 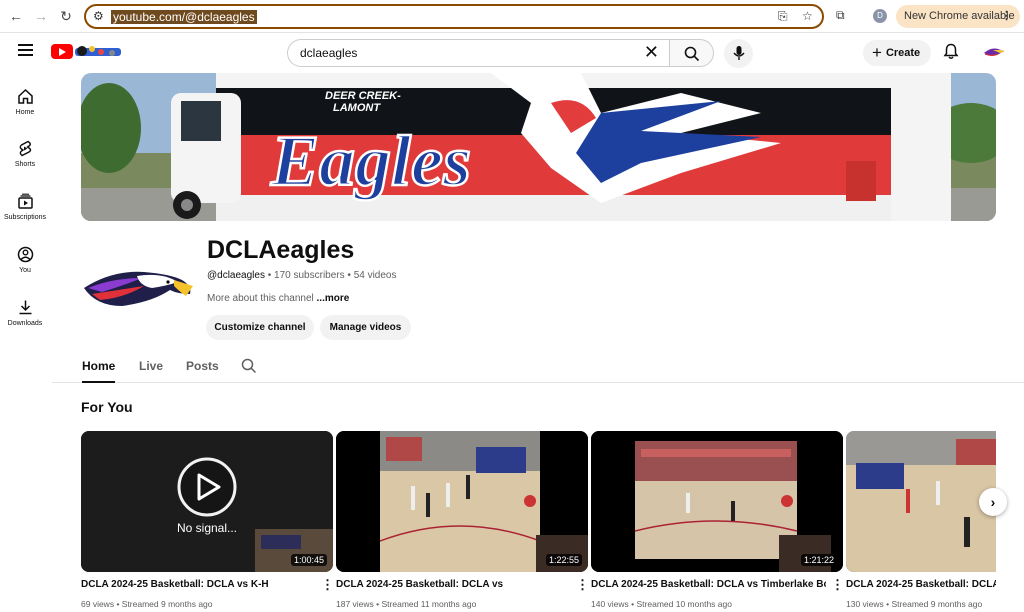 What do you see at coordinates (198, 584) in the screenshot?
I see `video-title: DCLA 2024-25 Basketball: DCLA vs K-H` at bounding box center [198, 584].